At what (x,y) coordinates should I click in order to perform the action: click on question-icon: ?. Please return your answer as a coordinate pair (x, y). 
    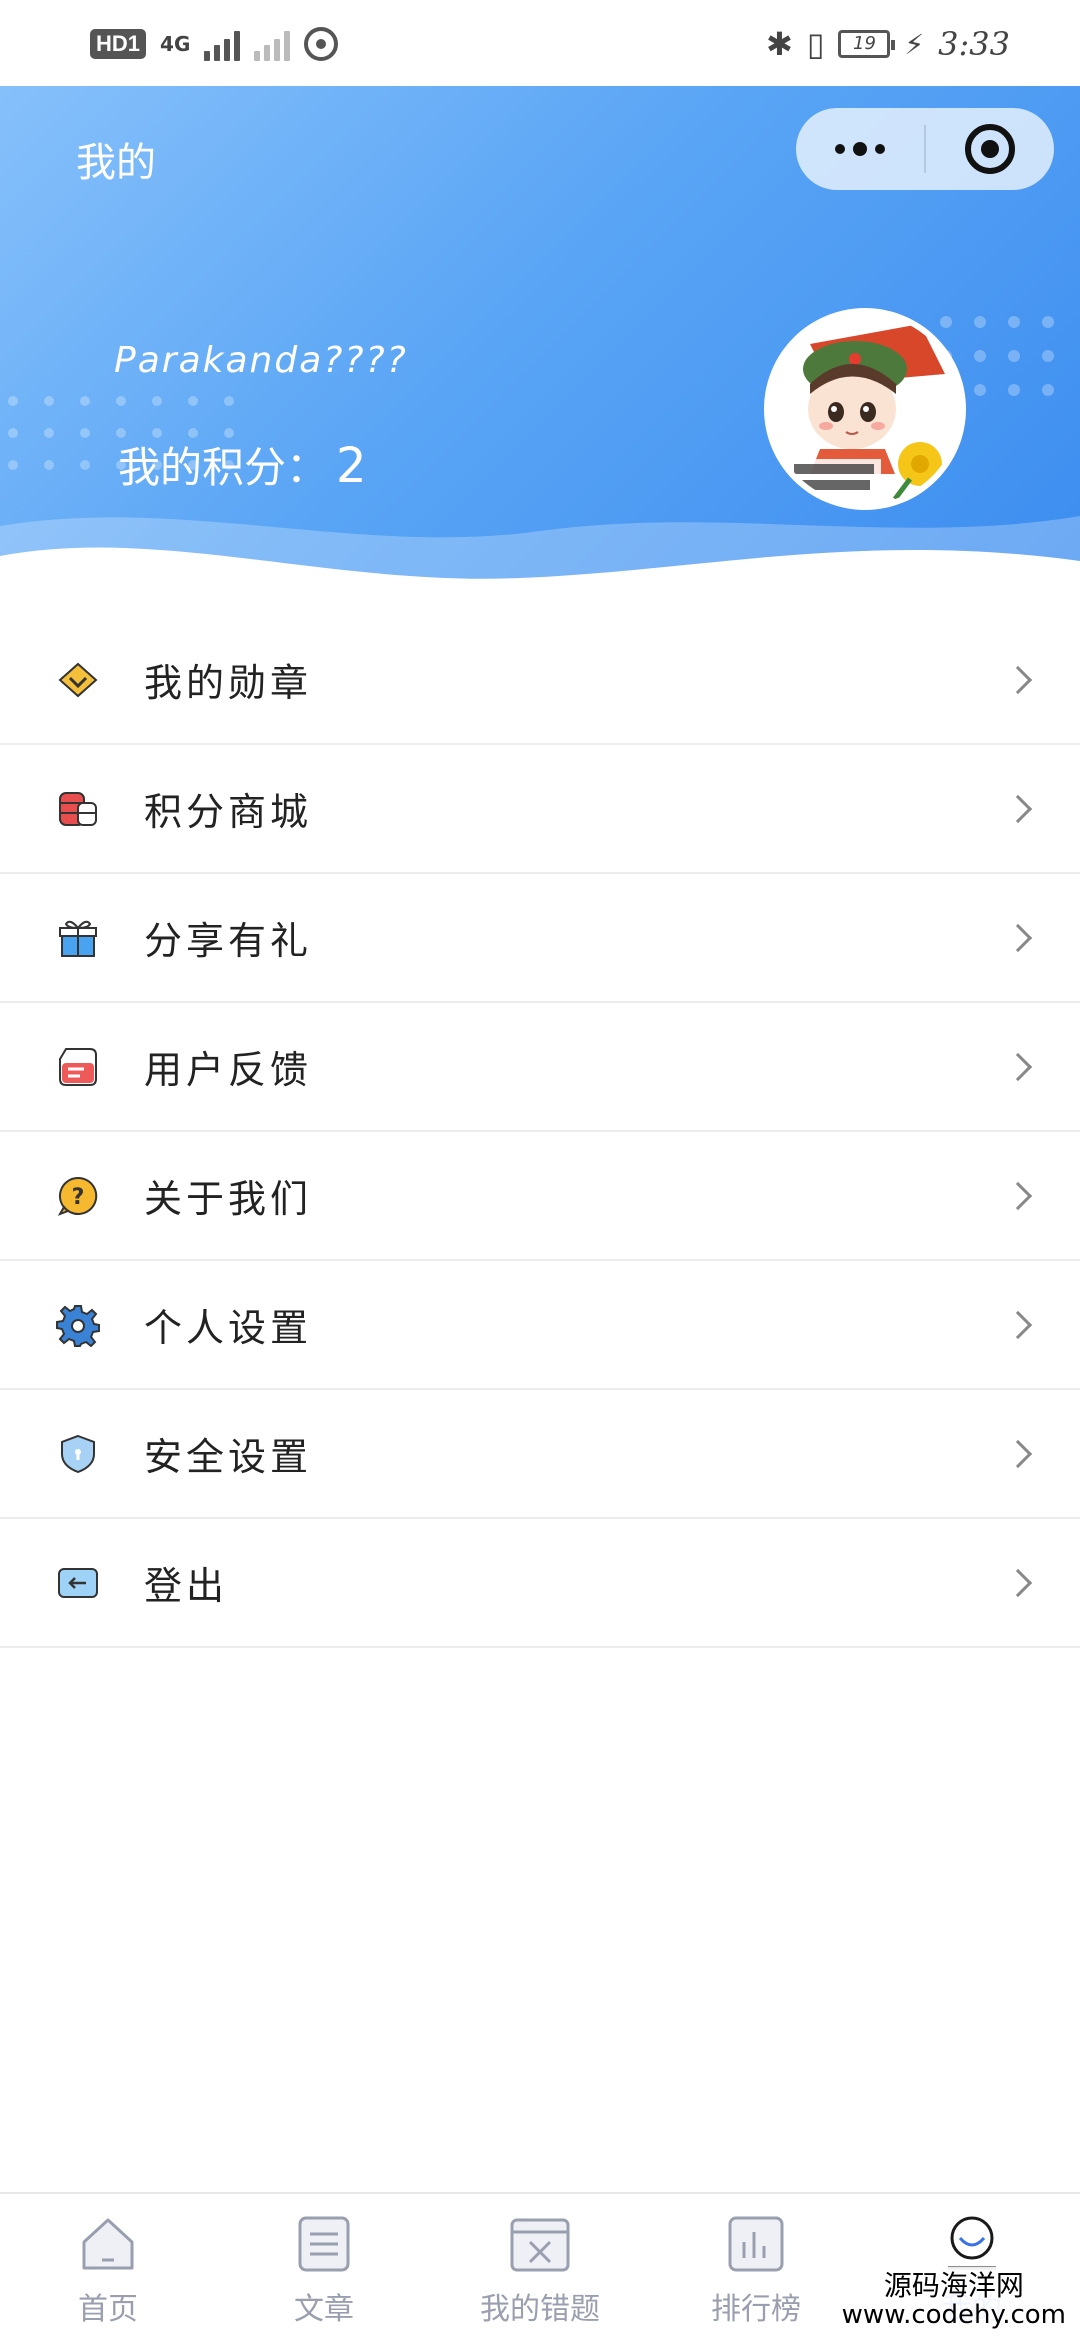
    Looking at the image, I should click on (77, 1196).